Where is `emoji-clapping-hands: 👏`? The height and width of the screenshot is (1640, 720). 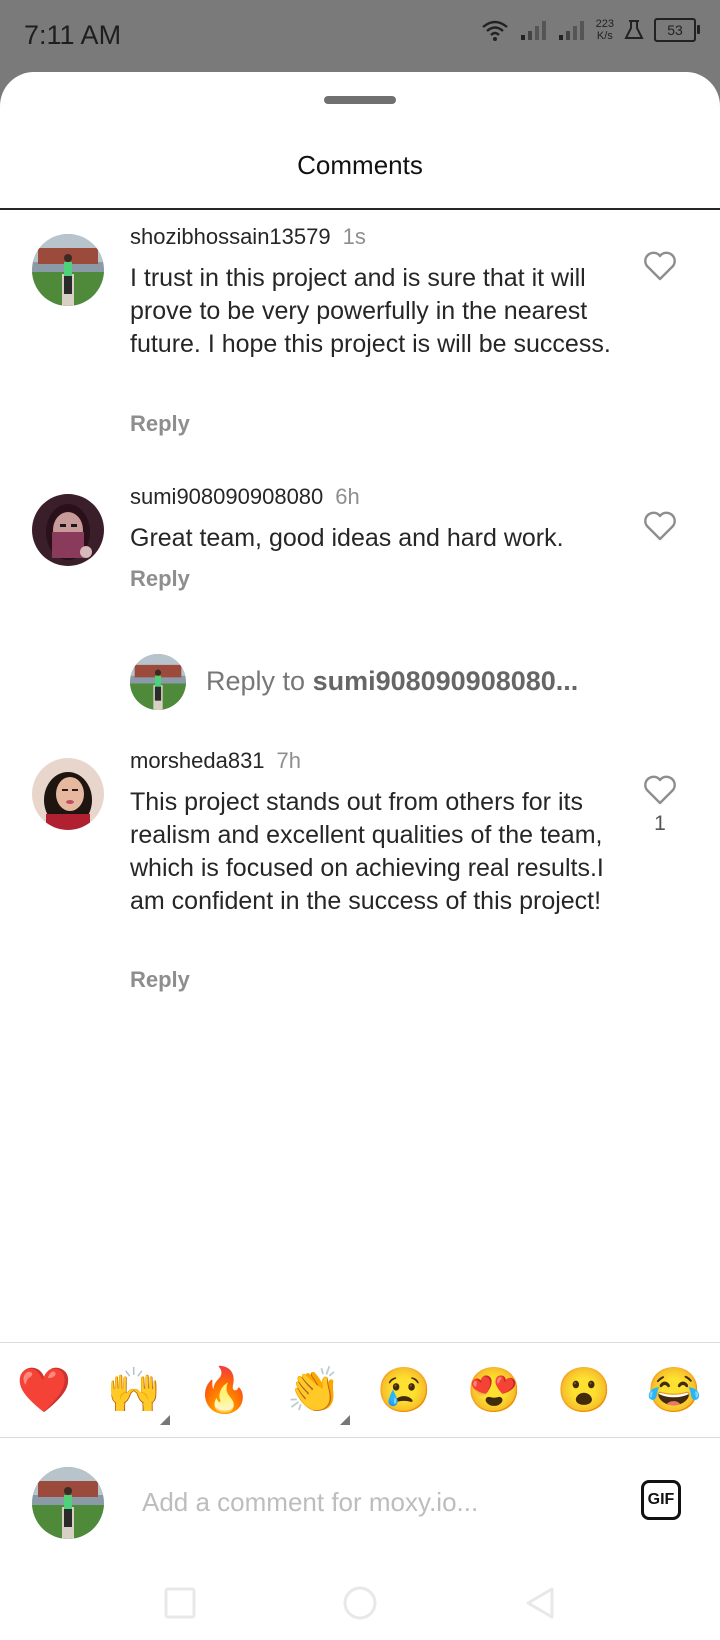
emoji-clapping-hands: 👏 is located at coordinates (314, 1391).